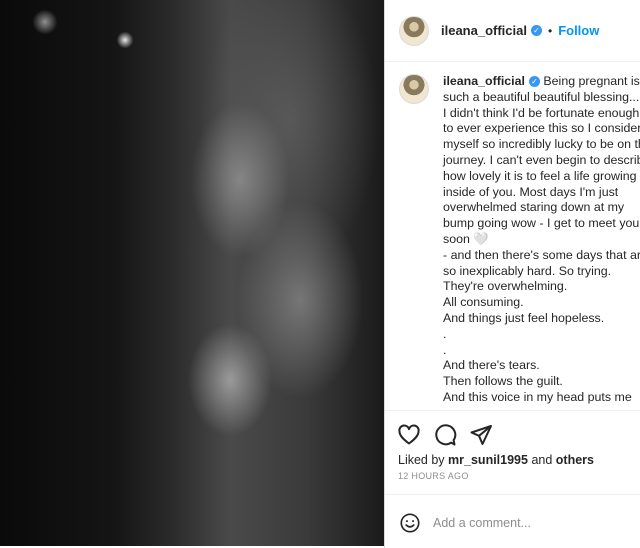 Image resolution: width=640 pixels, height=548 pixels. What do you see at coordinates (540, 175) in the screenshot?
I see `caption-line: how lovely it is to feel a life growing` at bounding box center [540, 175].